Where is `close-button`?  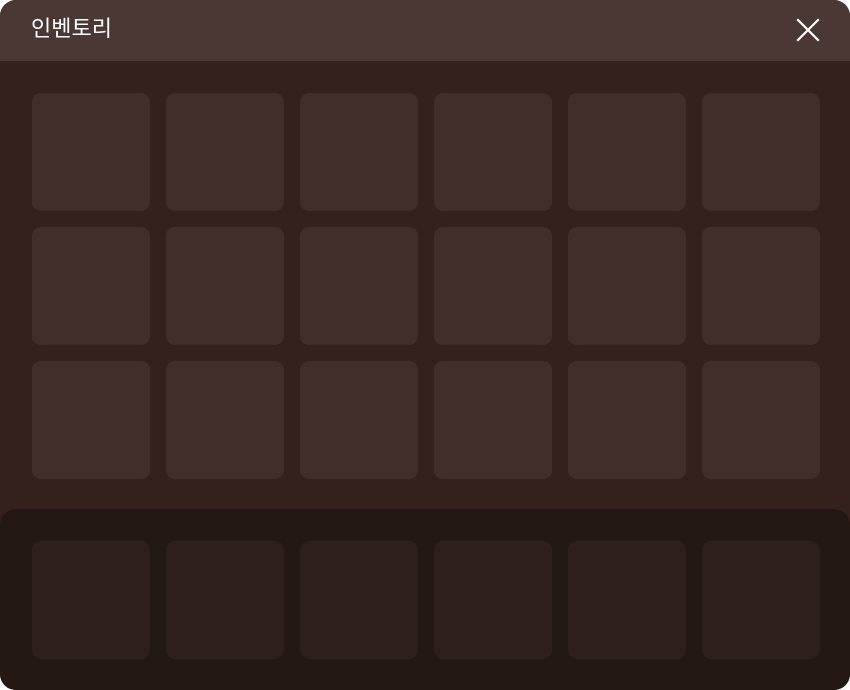
close-button is located at coordinates (808, 30).